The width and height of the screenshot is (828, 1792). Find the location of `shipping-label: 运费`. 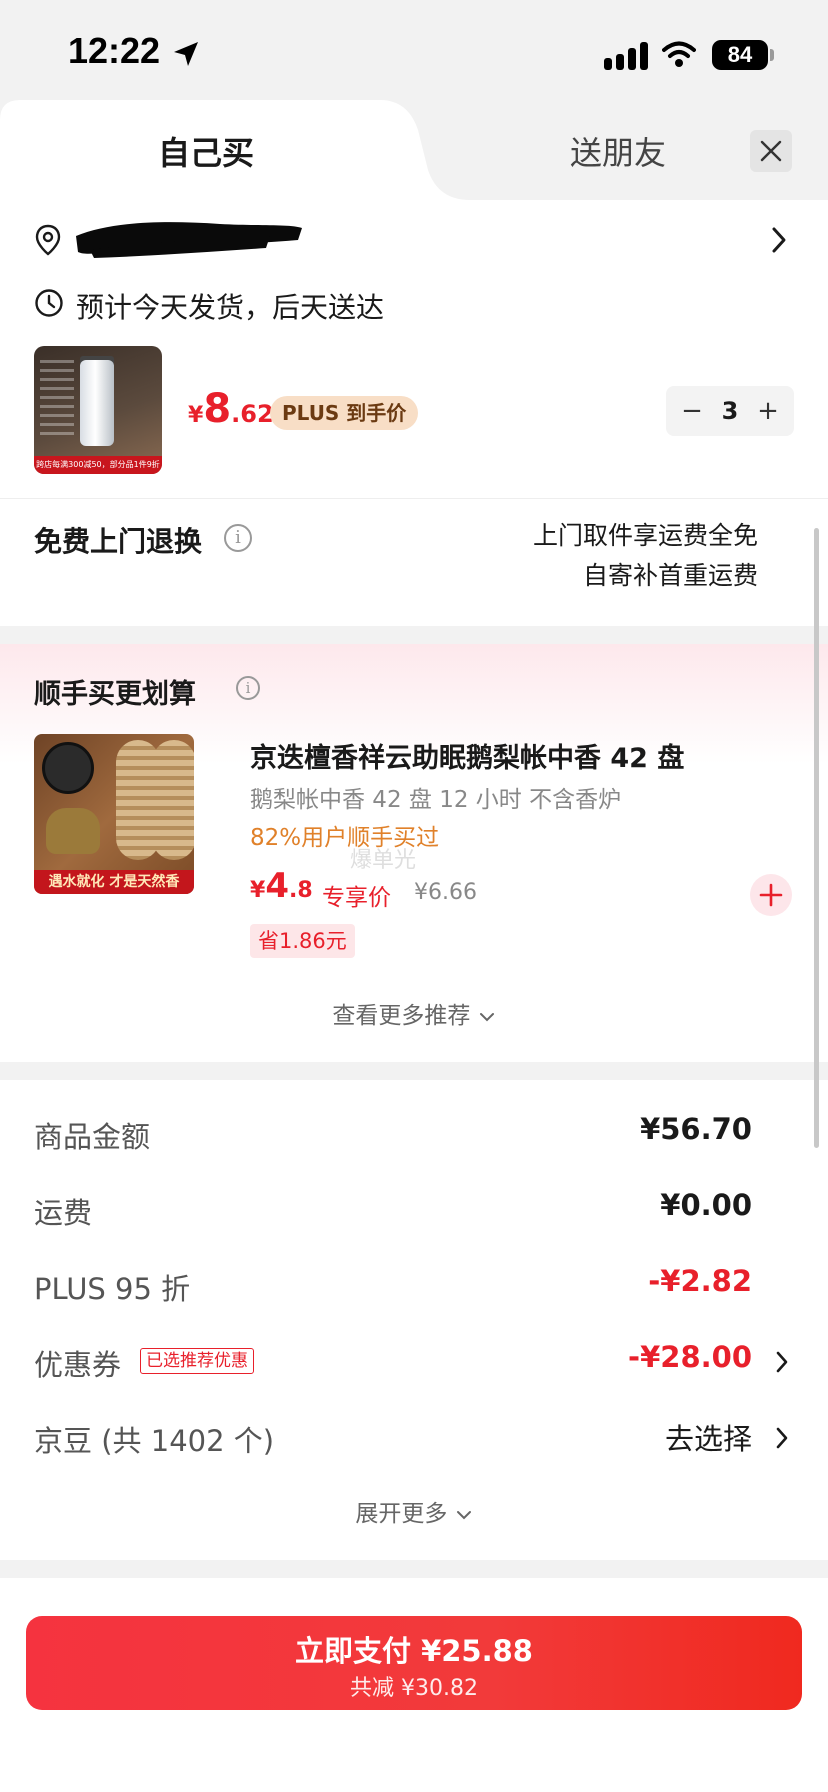

shipping-label: 运费 is located at coordinates (63, 1213).